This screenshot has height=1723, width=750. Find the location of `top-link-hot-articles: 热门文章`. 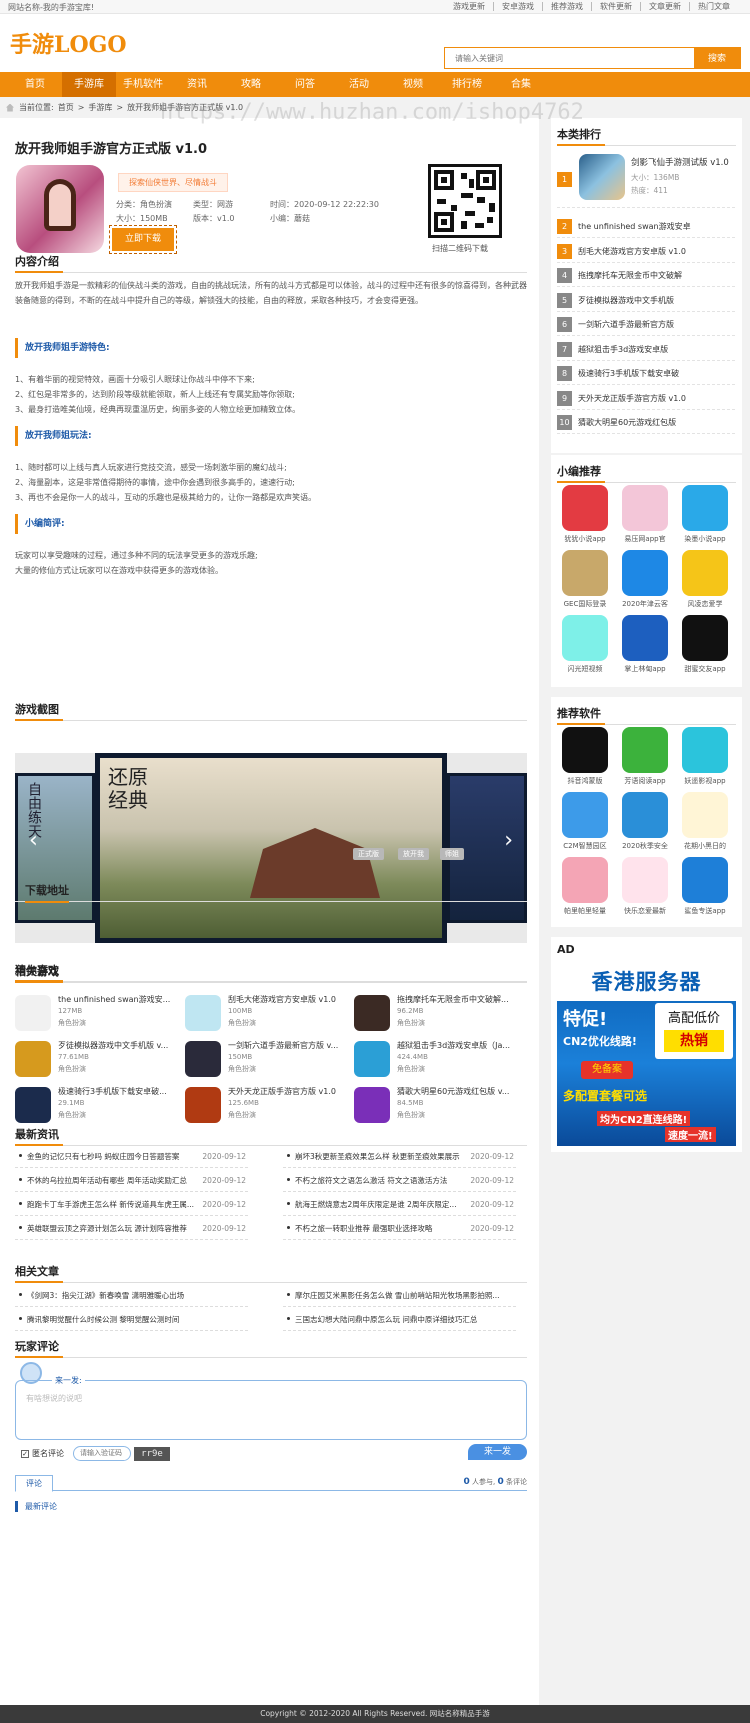

top-link-hot-articles: 热门文章 is located at coordinates (713, 6).